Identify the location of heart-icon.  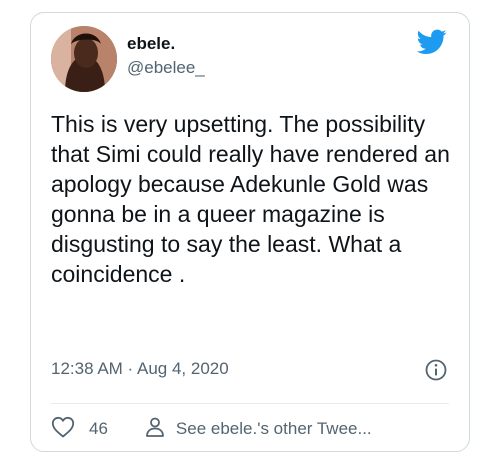
(63, 429).